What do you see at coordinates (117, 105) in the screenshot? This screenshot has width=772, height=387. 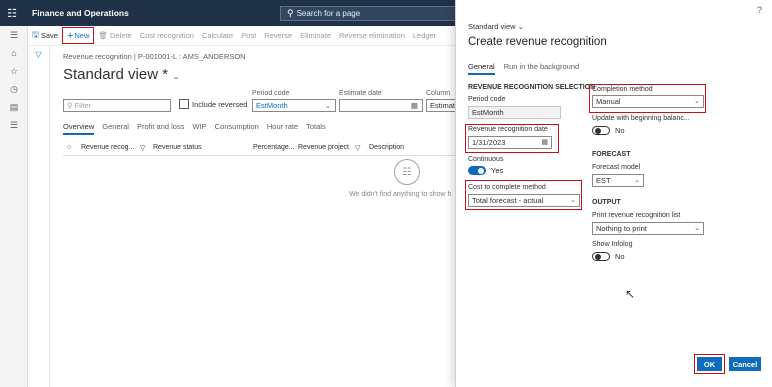 I see `filter-input: ⚲ Filter` at bounding box center [117, 105].